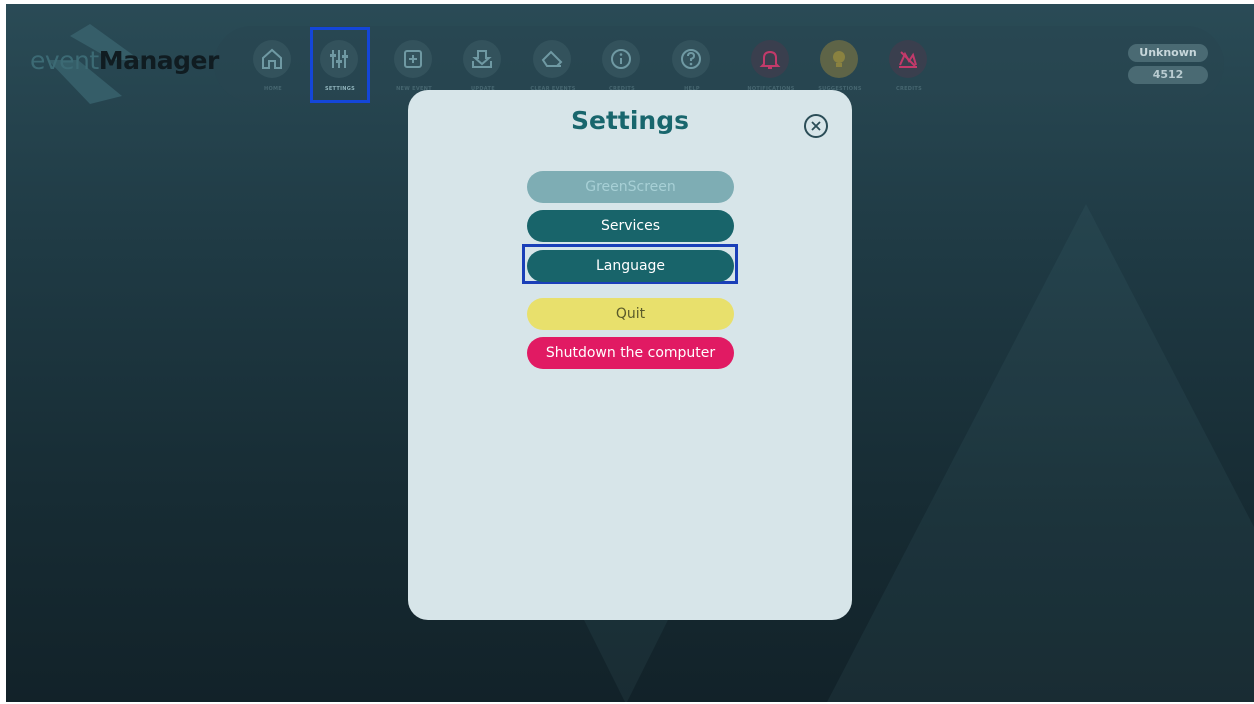 The height and width of the screenshot is (704, 1254). I want to click on dialog-title: Settings, so click(629, 120).